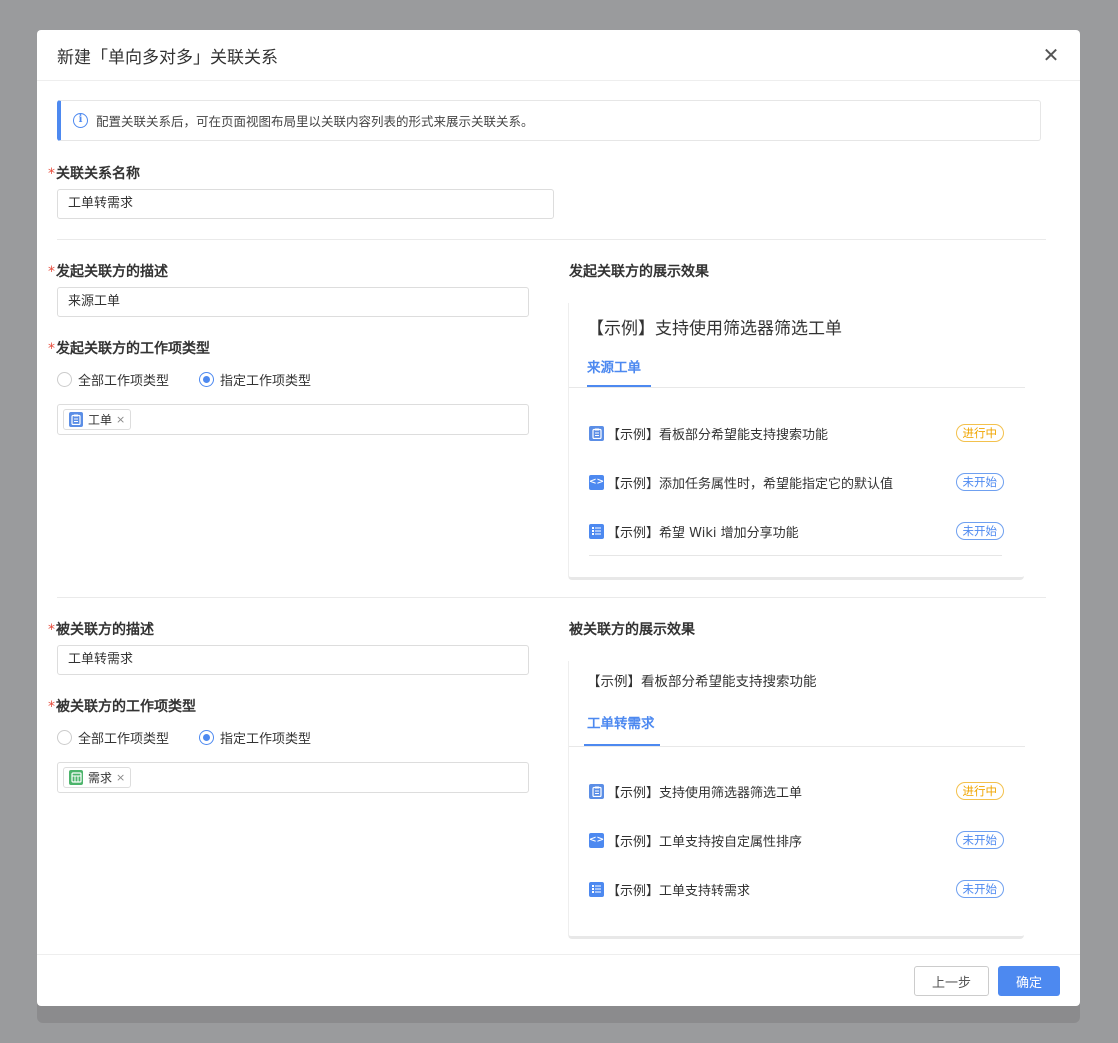  Describe the element at coordinates (705, 793) in the screenshot. I see `preview-row-text: 【示例】支持使用筛选器筛选工单` at that location.